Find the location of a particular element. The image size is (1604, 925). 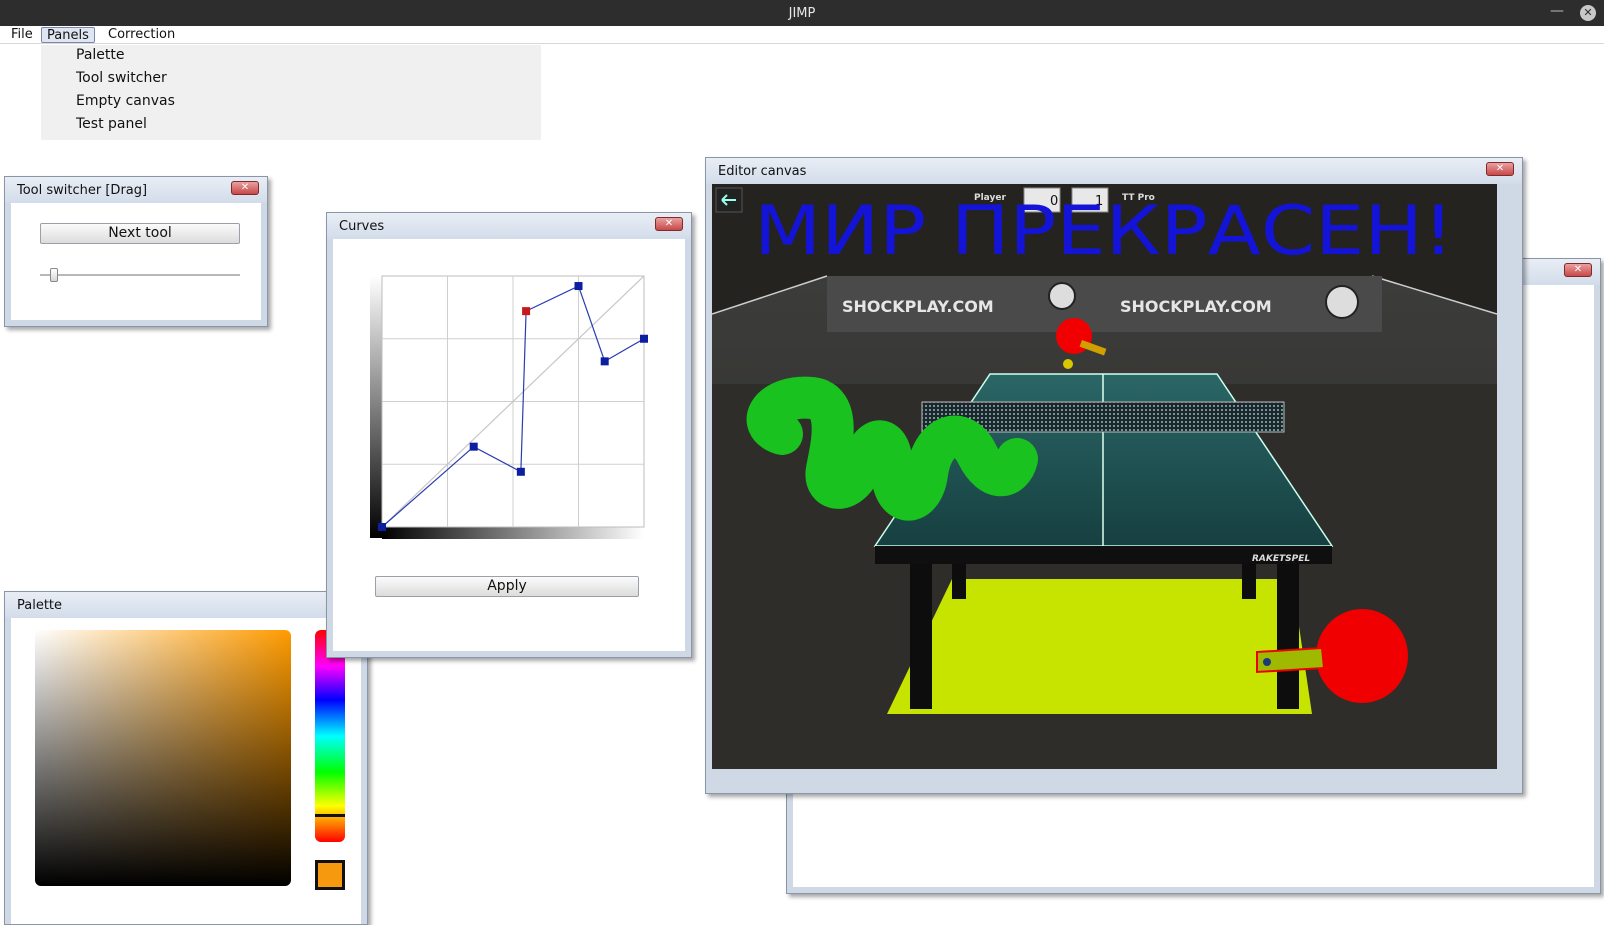

menu-item-empty-canvas: Empty canvas is located at coordinates (125, 101).